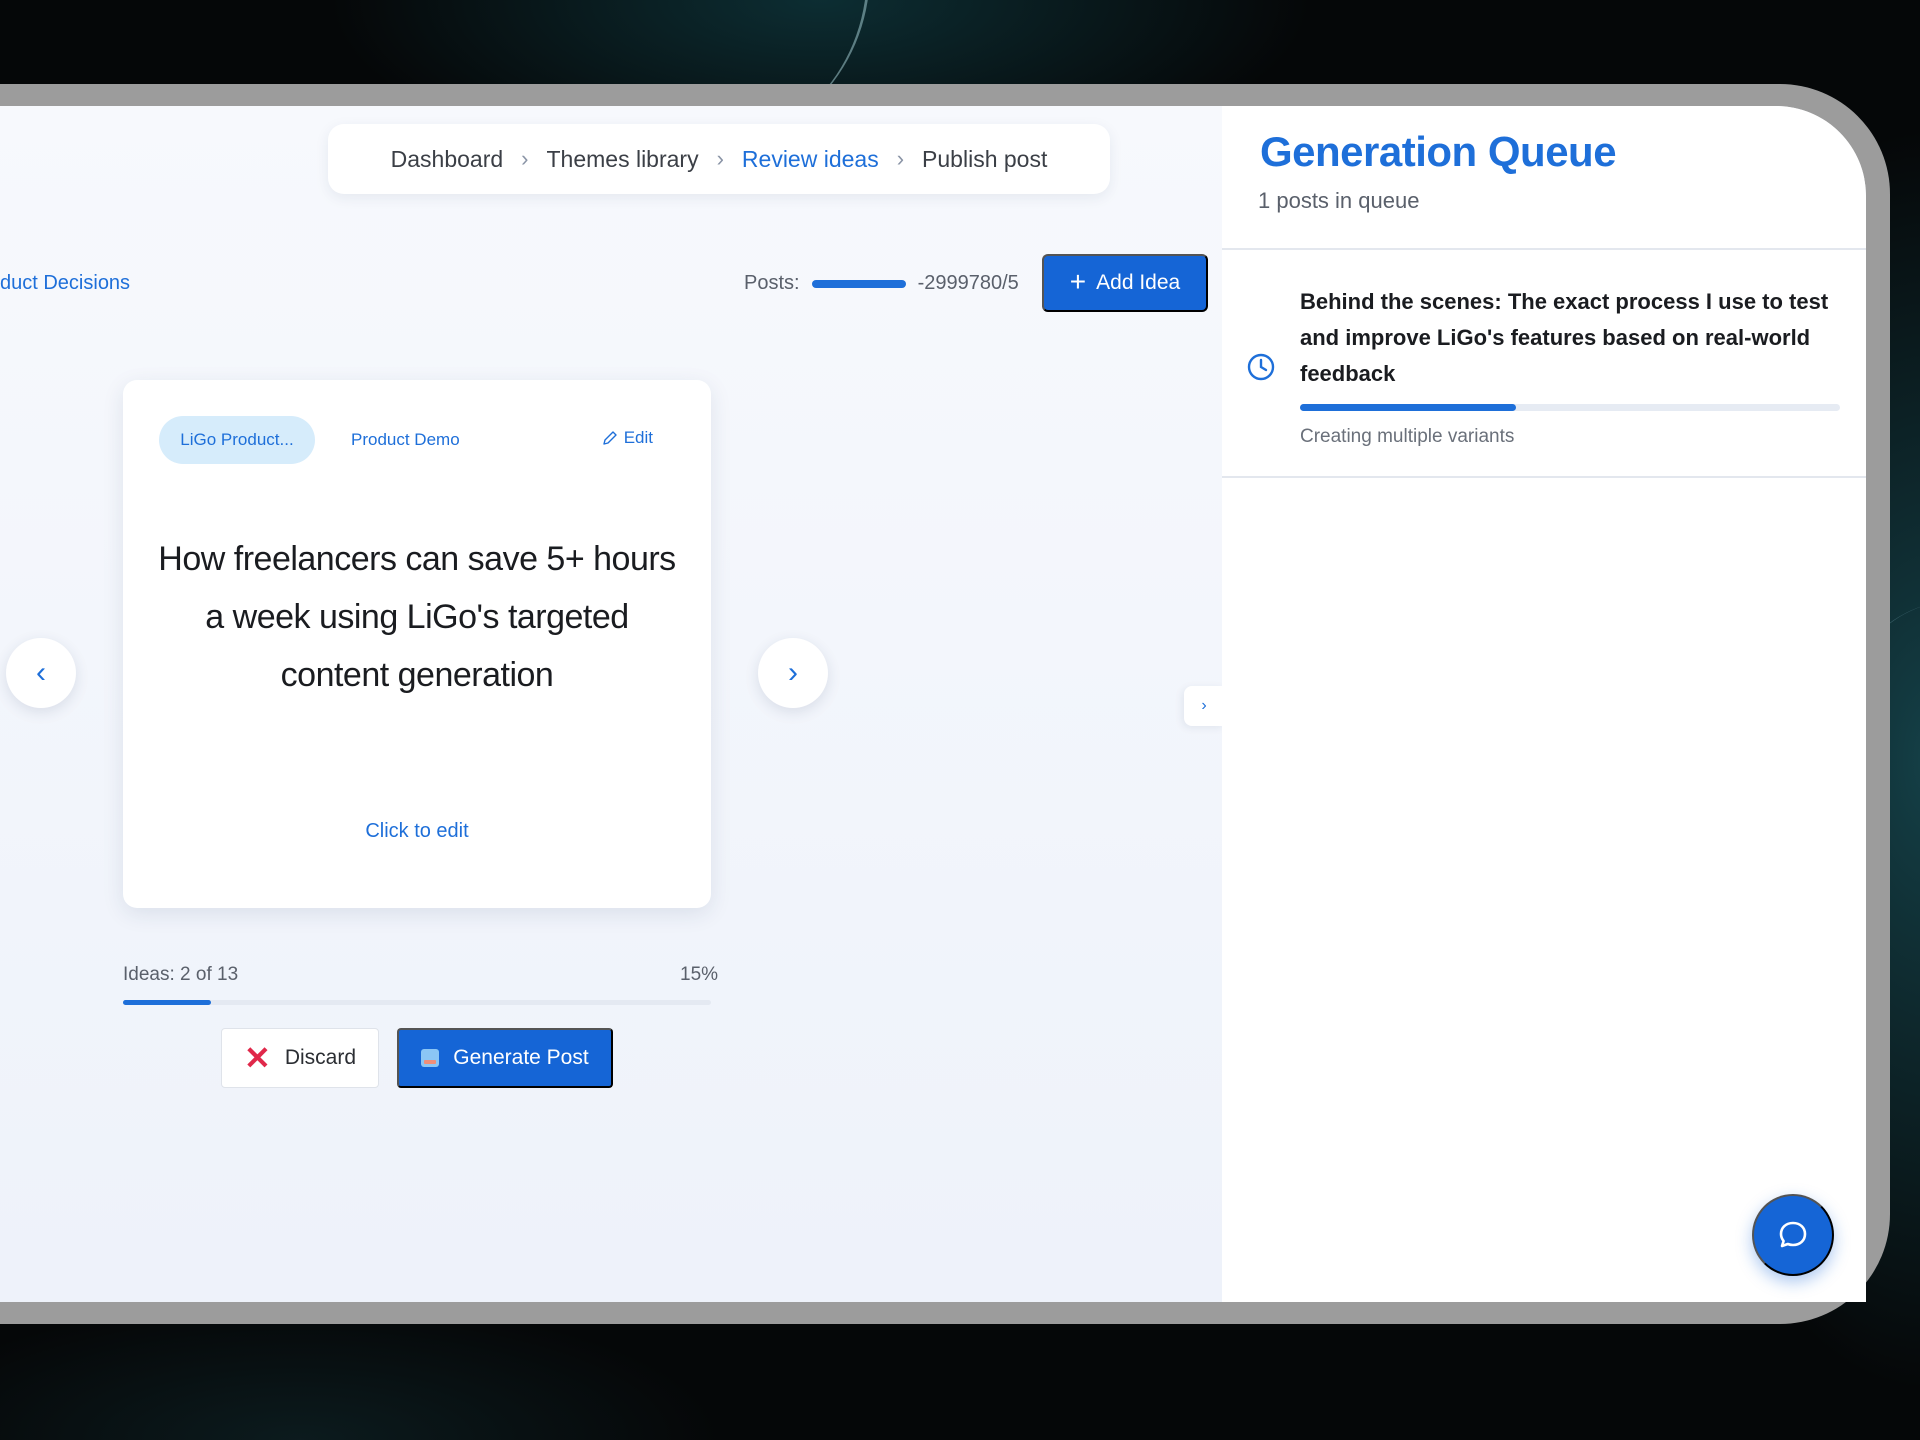 This screenshot has height=1440, width=1920. Describe the element at coordinates (622, 159) in the screenshot. I see `breadcrumb-themes-library: Themes library` at that location.